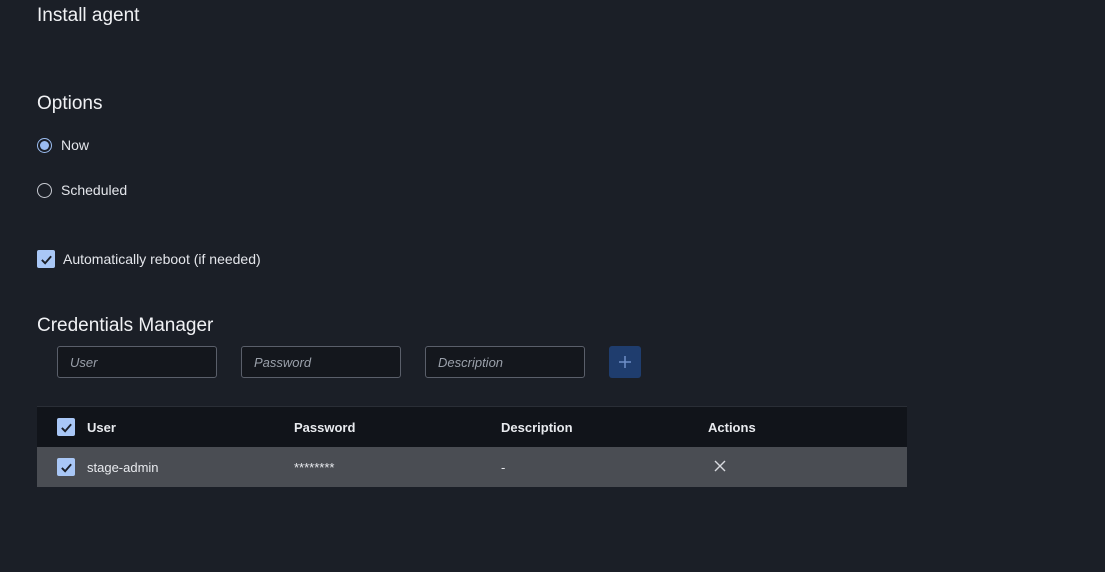 This screenshot has width=1105, height=572. What do you see at coordinates (321, 362) in the screenshot?
I see `password-input` at bounding box center [321, 362].